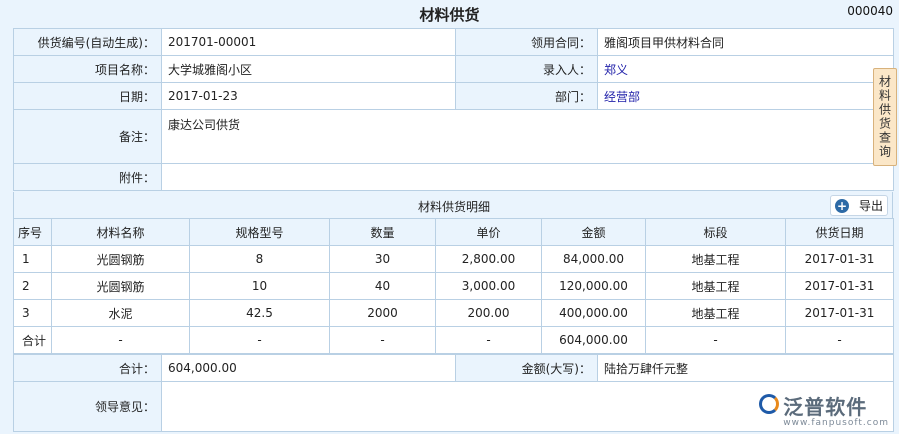 The width and height of the screenshot is (899, 434). What do you see at coordinates (527, 177) in the screenshot?
I see `attachment-field` at bounding box center [527, 177].